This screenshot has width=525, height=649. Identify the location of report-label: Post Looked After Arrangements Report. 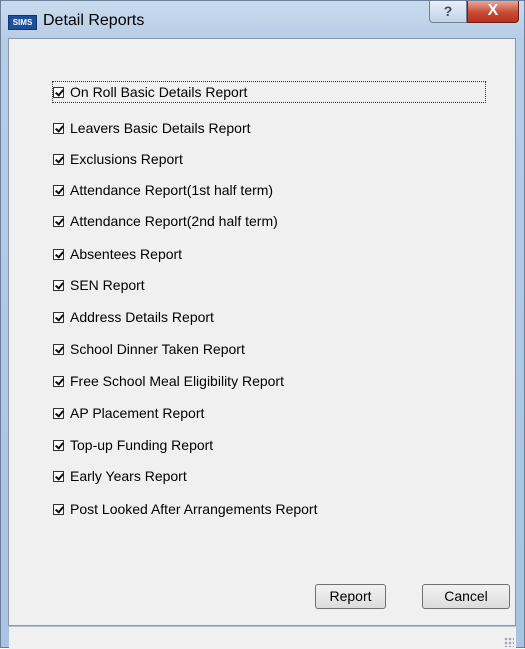
(194, 509).